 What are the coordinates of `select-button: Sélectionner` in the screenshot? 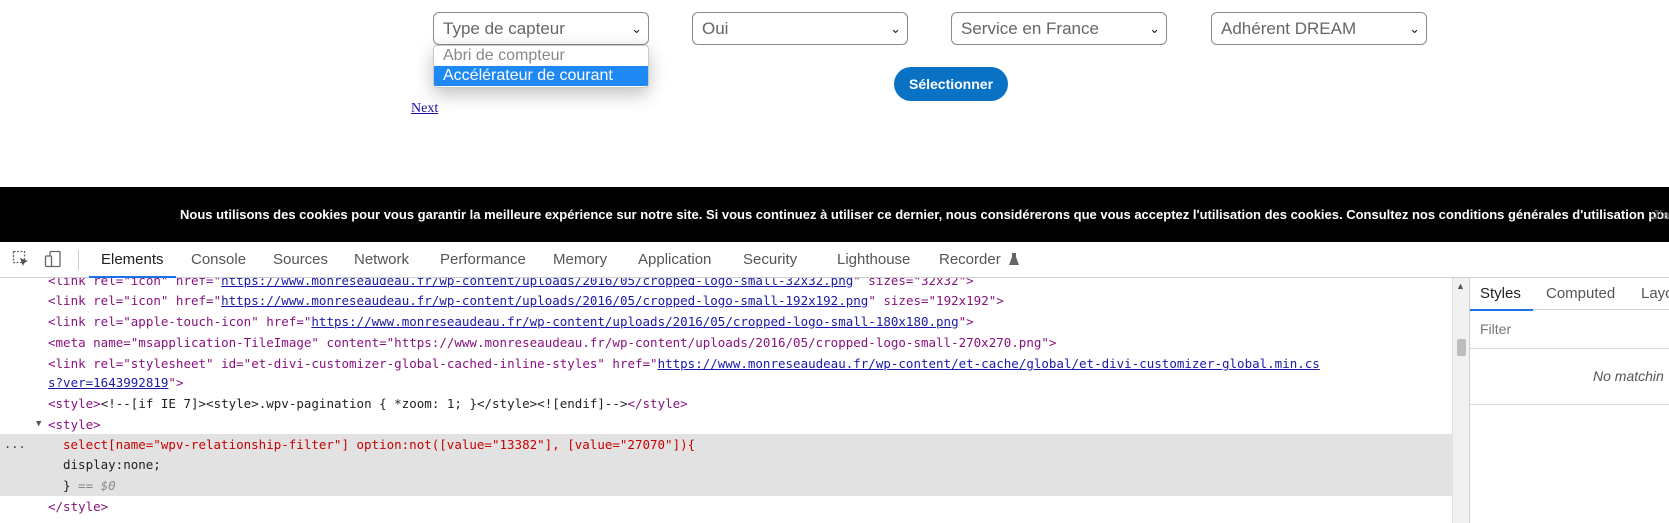 It's located at (951, 84).